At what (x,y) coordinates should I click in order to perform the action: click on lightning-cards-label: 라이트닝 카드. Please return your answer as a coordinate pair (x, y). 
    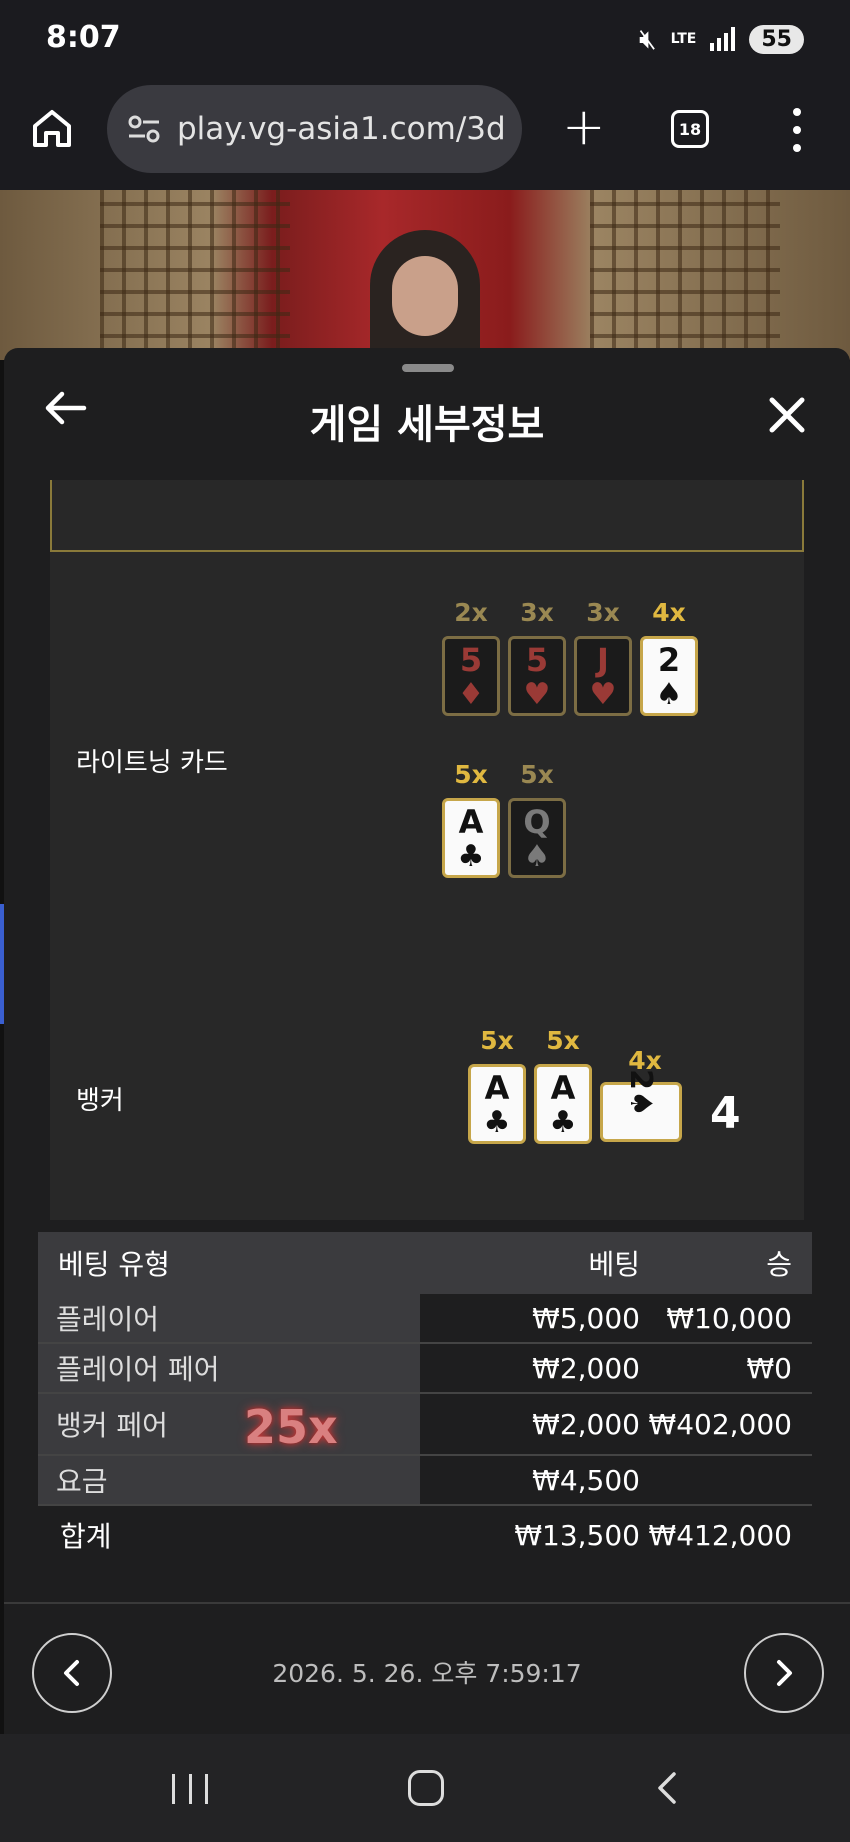
    Looking at the image, I should click on (152, 763).